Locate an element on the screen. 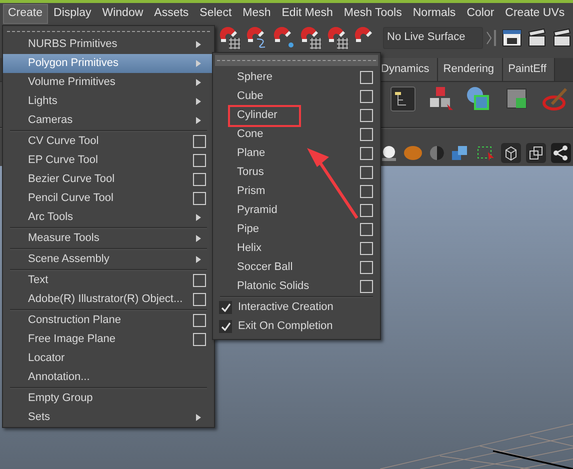 This screenshot has width=573, height=469. menu-item: Cameras is located at coordinates (108, 120).